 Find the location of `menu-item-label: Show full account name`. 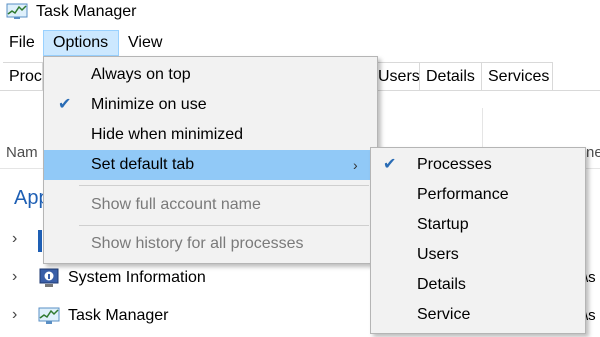

menu-item-label: Show full account name is located at coordinates (176, 204).